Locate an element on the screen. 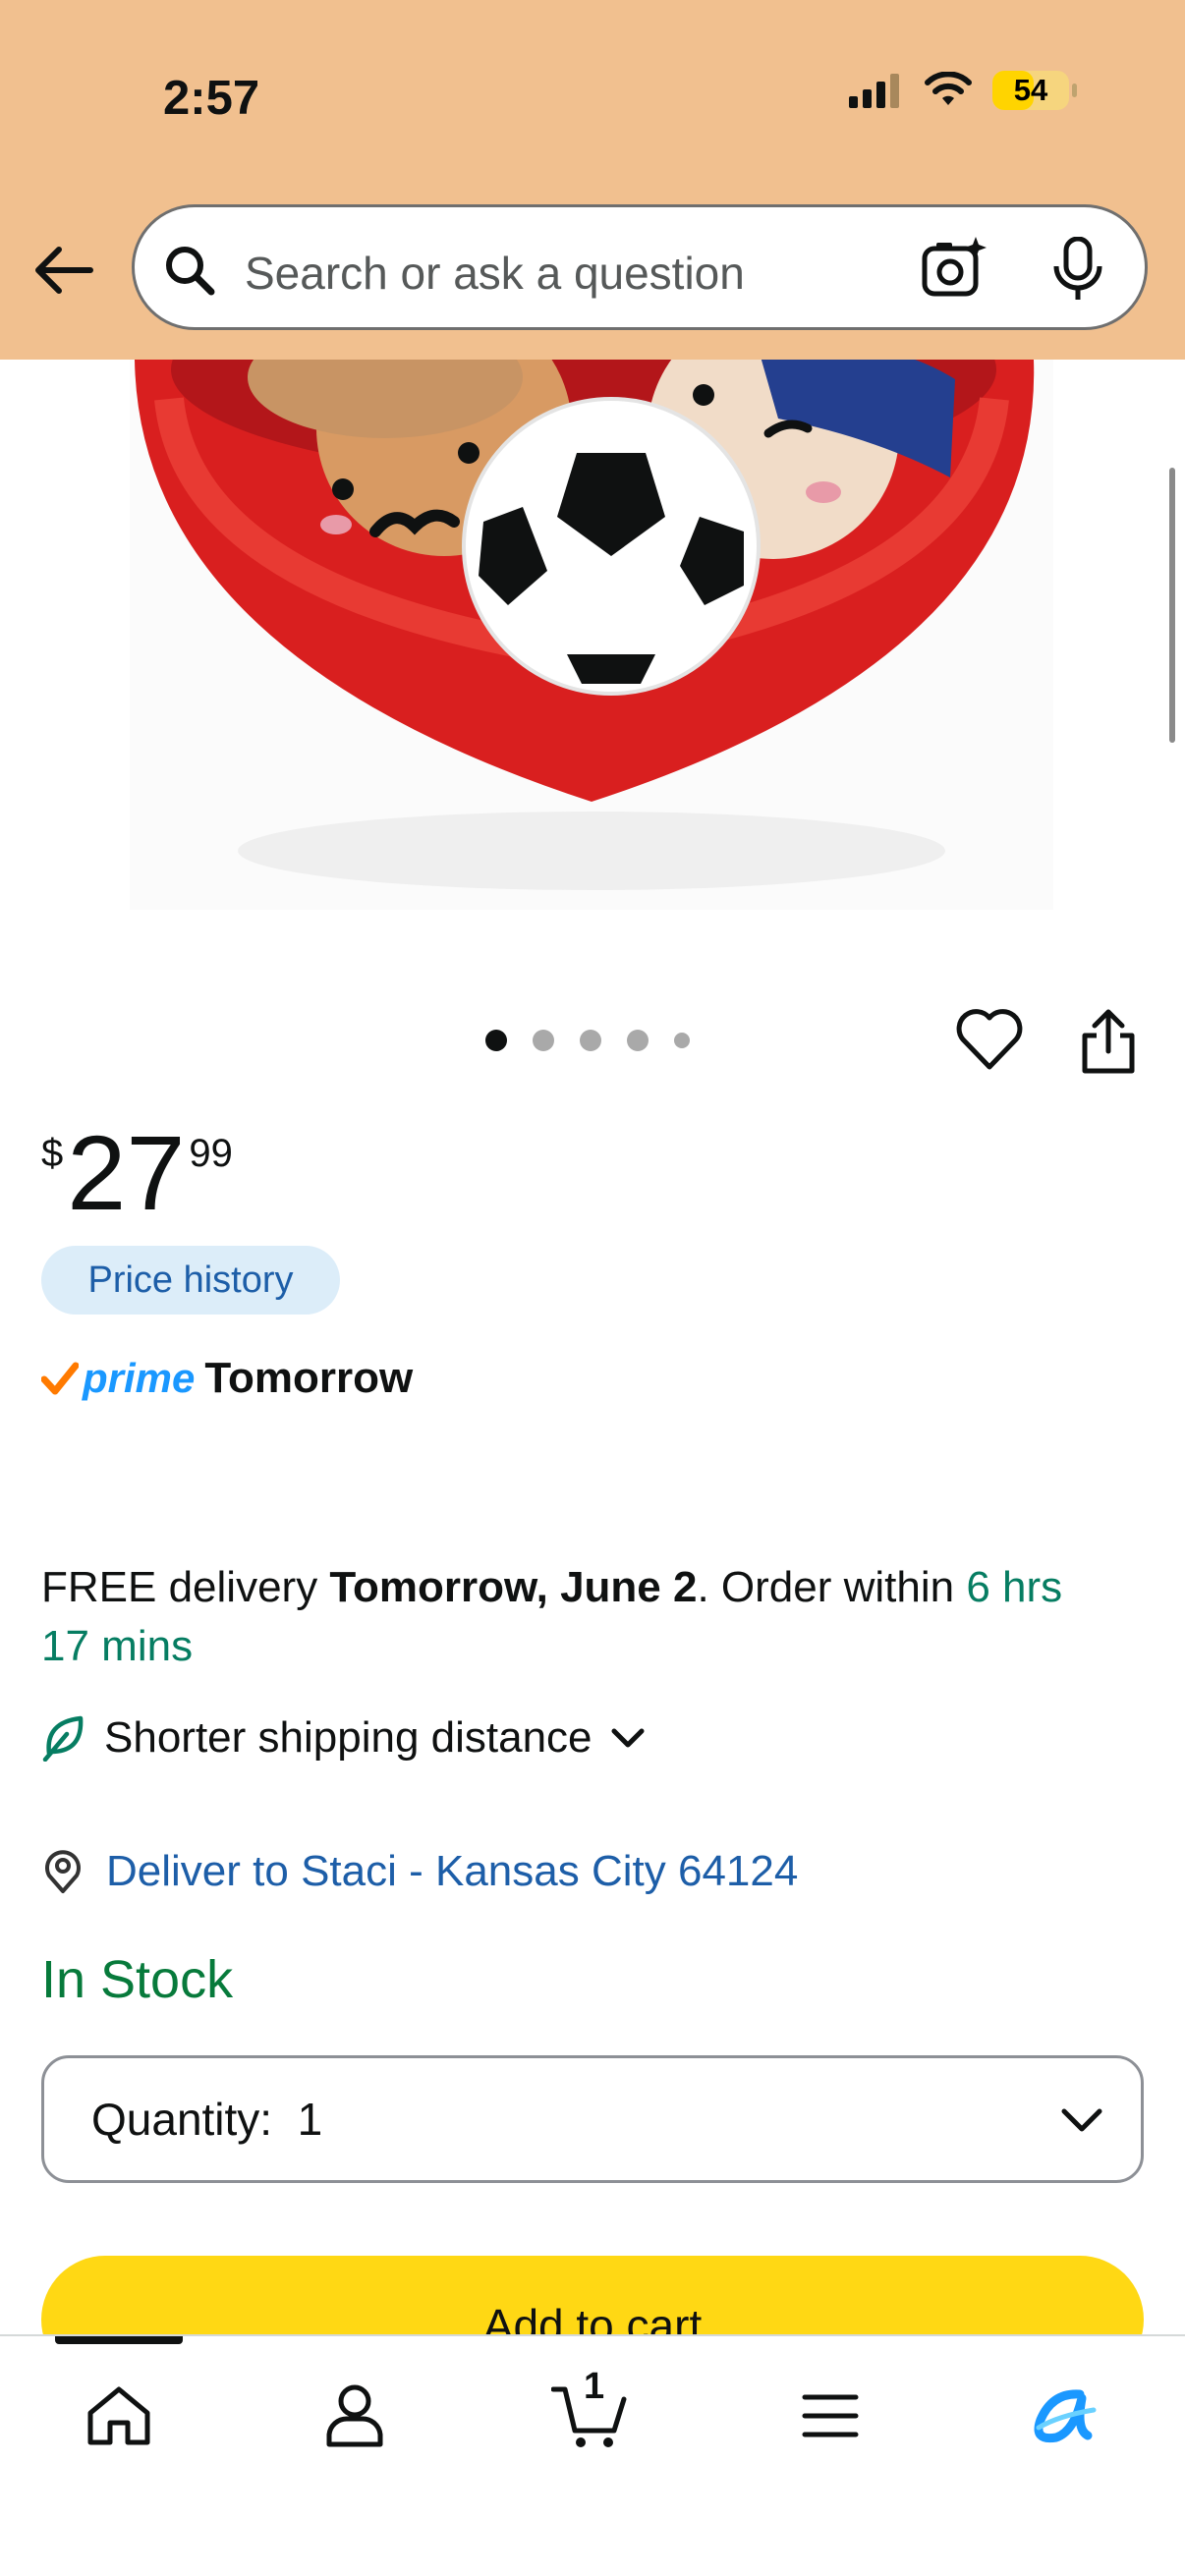 Image resolution: width=1185 pixels, height=2576 pixels. price: $ 27 99 is located at coordinates (137, 1173).